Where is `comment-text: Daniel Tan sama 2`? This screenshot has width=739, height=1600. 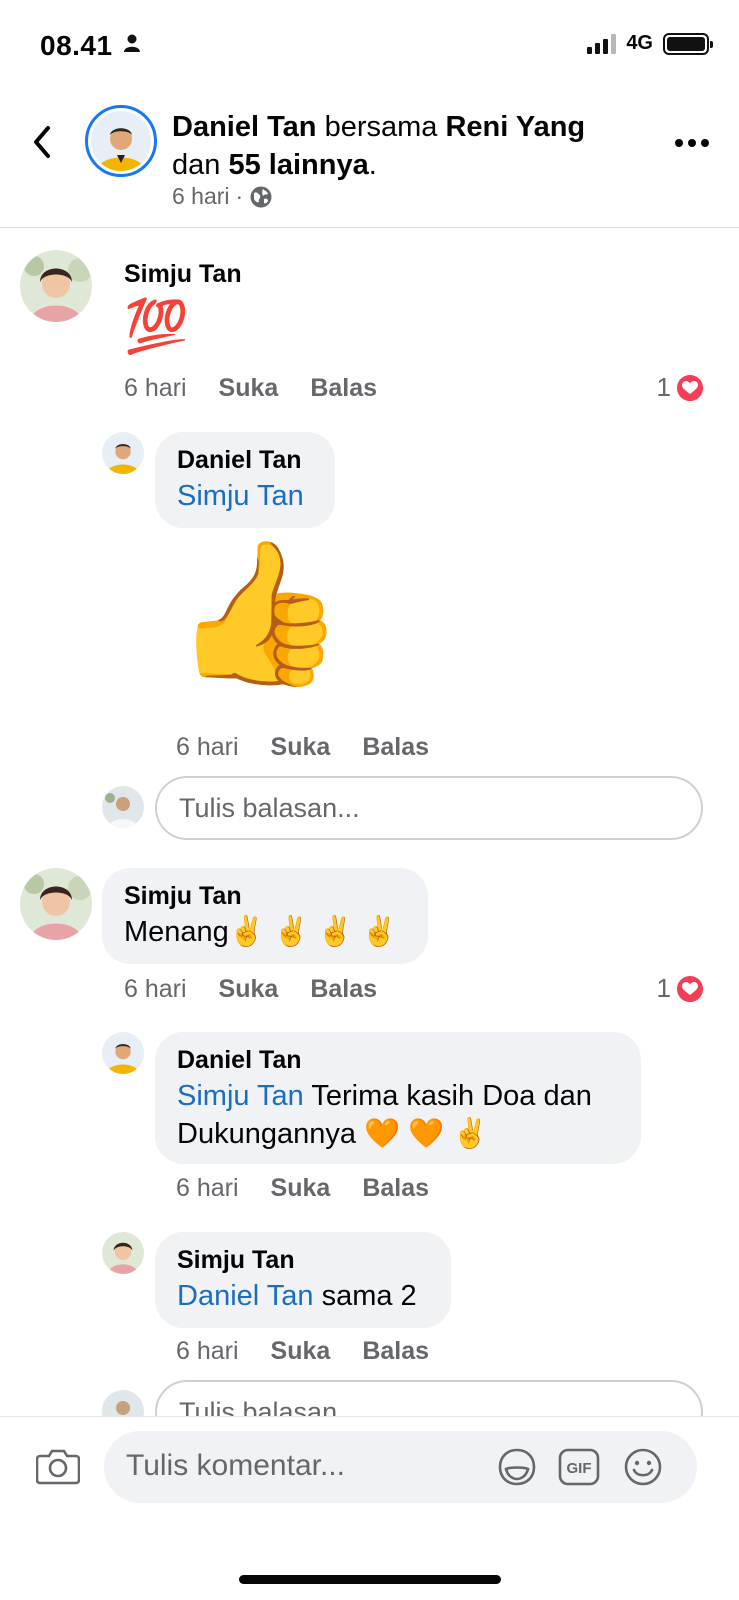
comment-text: Daniel Tan sama 2 is located at coordinates (303, 1296).